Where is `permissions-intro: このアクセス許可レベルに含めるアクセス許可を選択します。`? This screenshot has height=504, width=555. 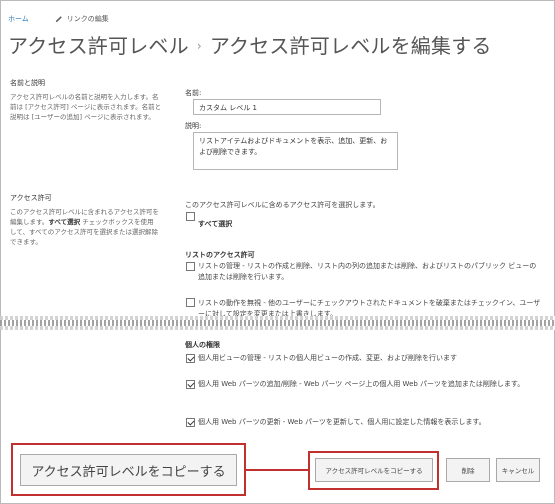 permissions-intro: このアクセス許可レベルに含めるアクセス許可を選択します。 is located at coordinates (282, 205).